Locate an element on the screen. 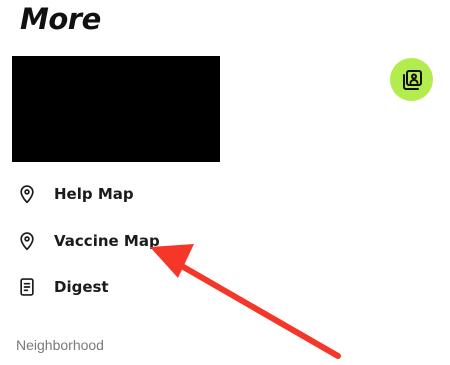 This screenshot has height=365, width=450. page-title: More is located at coordinates (60, 19).